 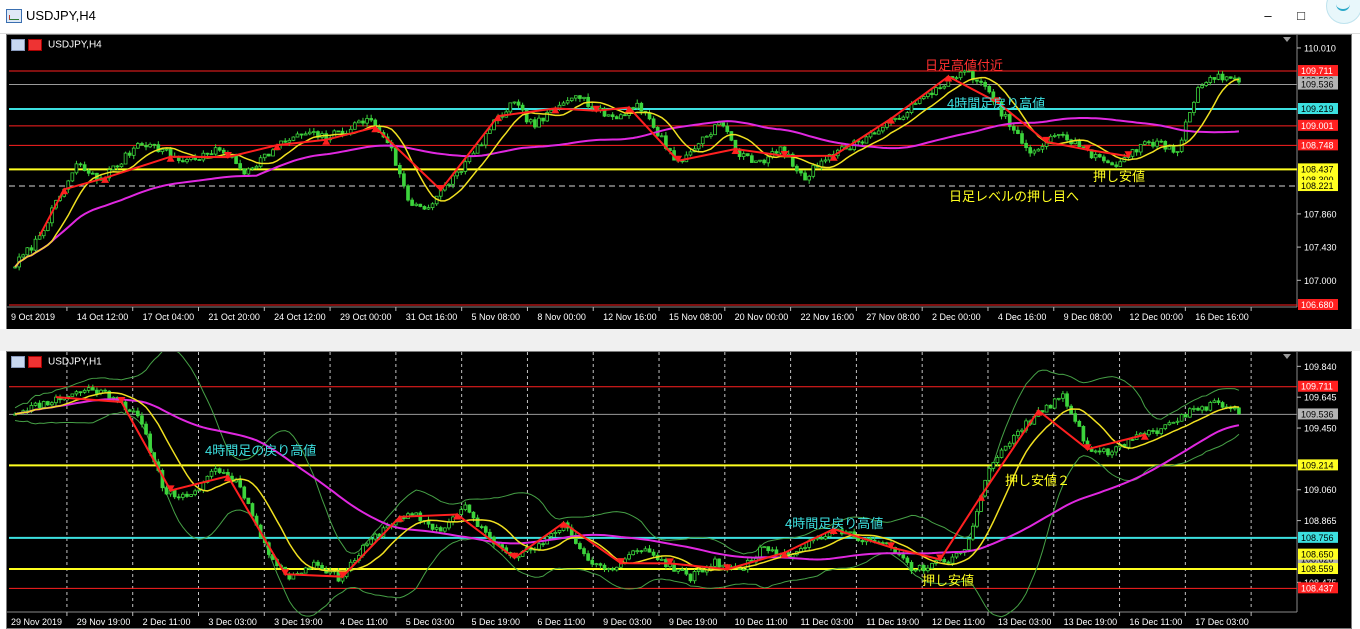 I want to click on price-label-text: 109.001, so click(x=1317, y=126).